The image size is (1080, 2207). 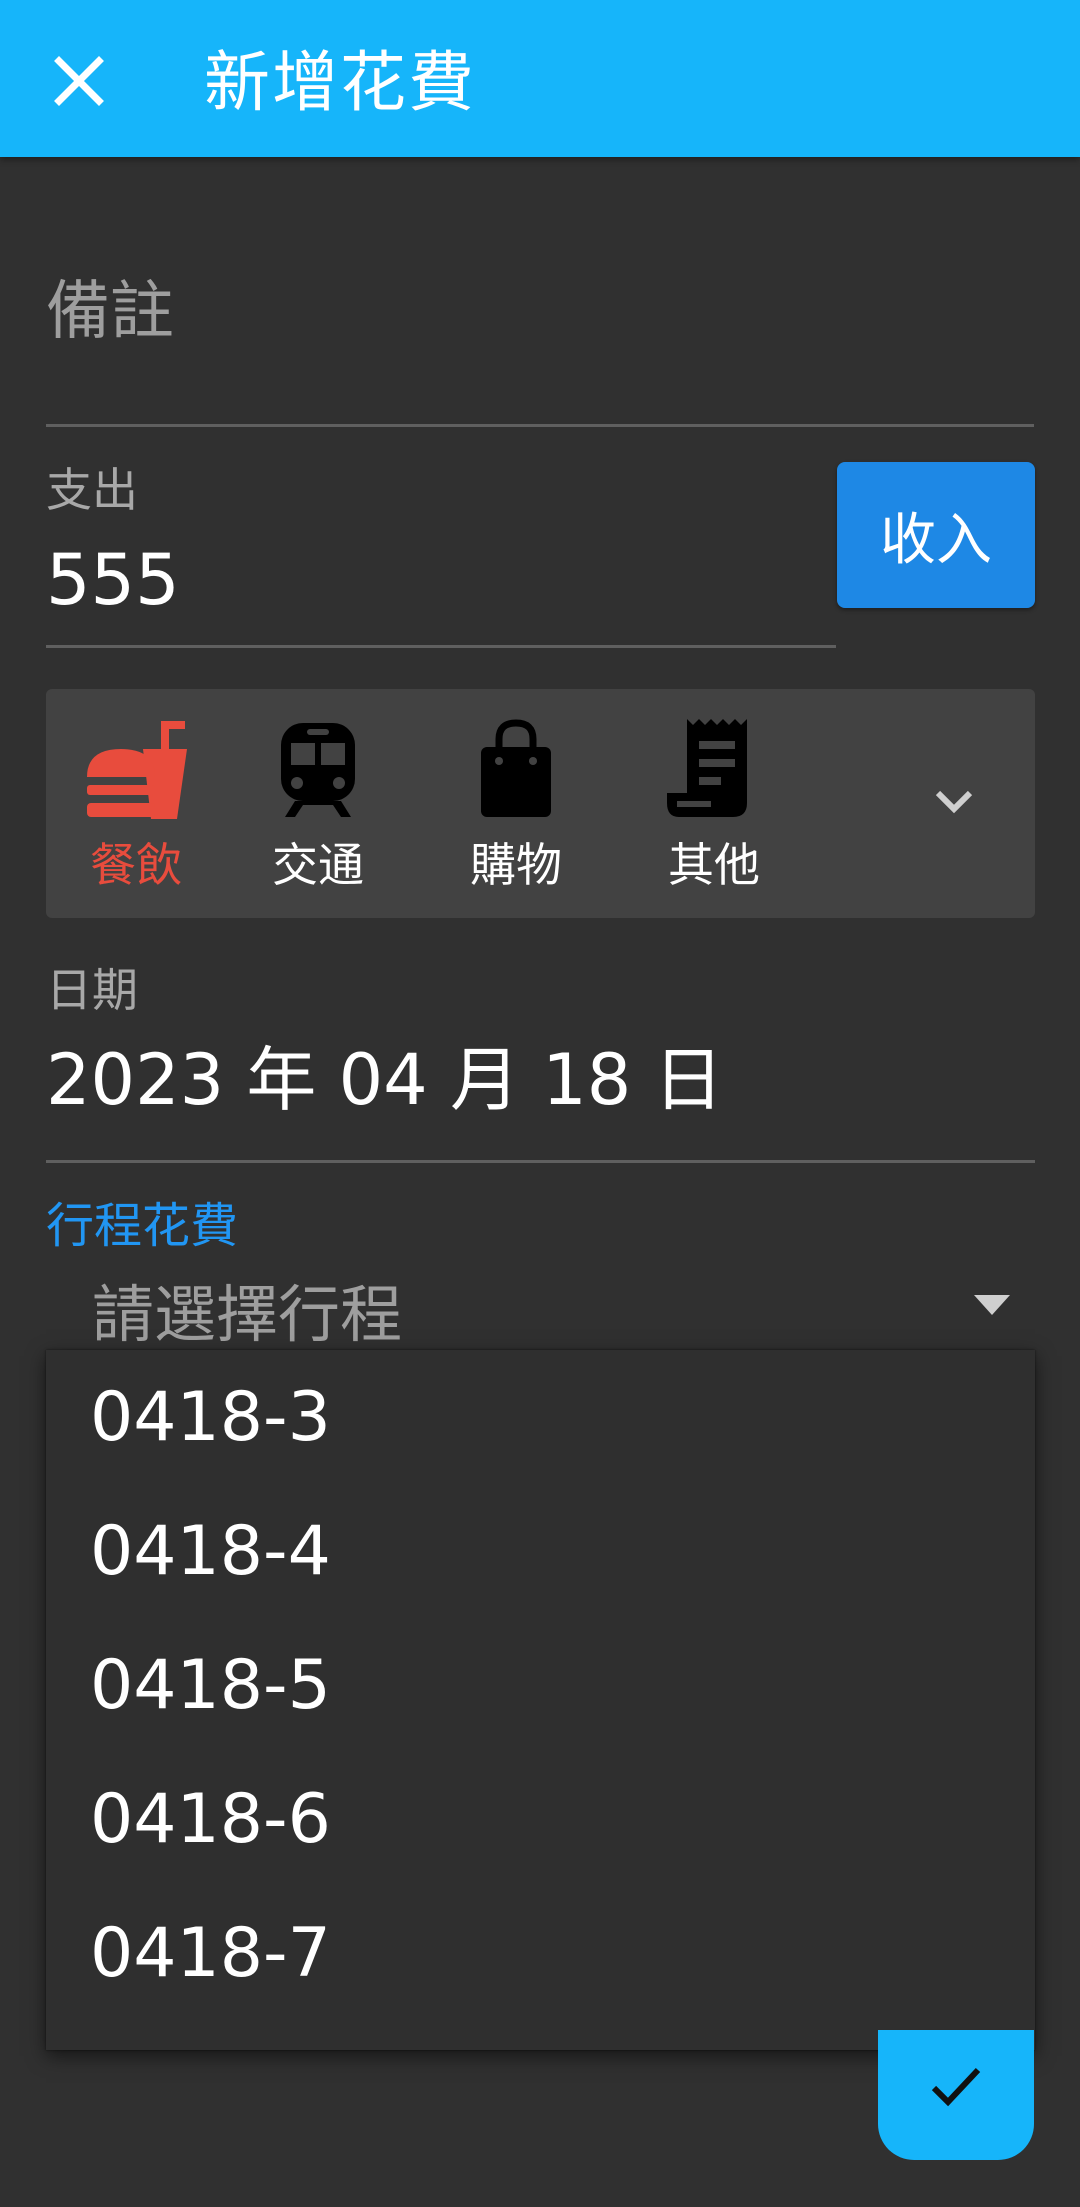 What do you see at coordinates (540, 1819) in the screenshot?
I see `trip-option: 0418-6` at bounding box center [540, 1819].